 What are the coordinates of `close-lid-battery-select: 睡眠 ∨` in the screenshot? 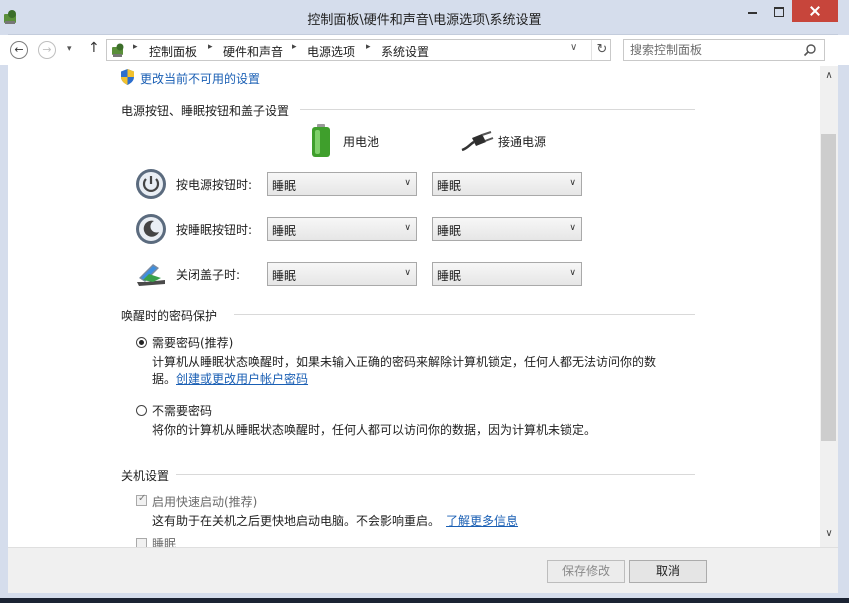 It's located at (342, 274).